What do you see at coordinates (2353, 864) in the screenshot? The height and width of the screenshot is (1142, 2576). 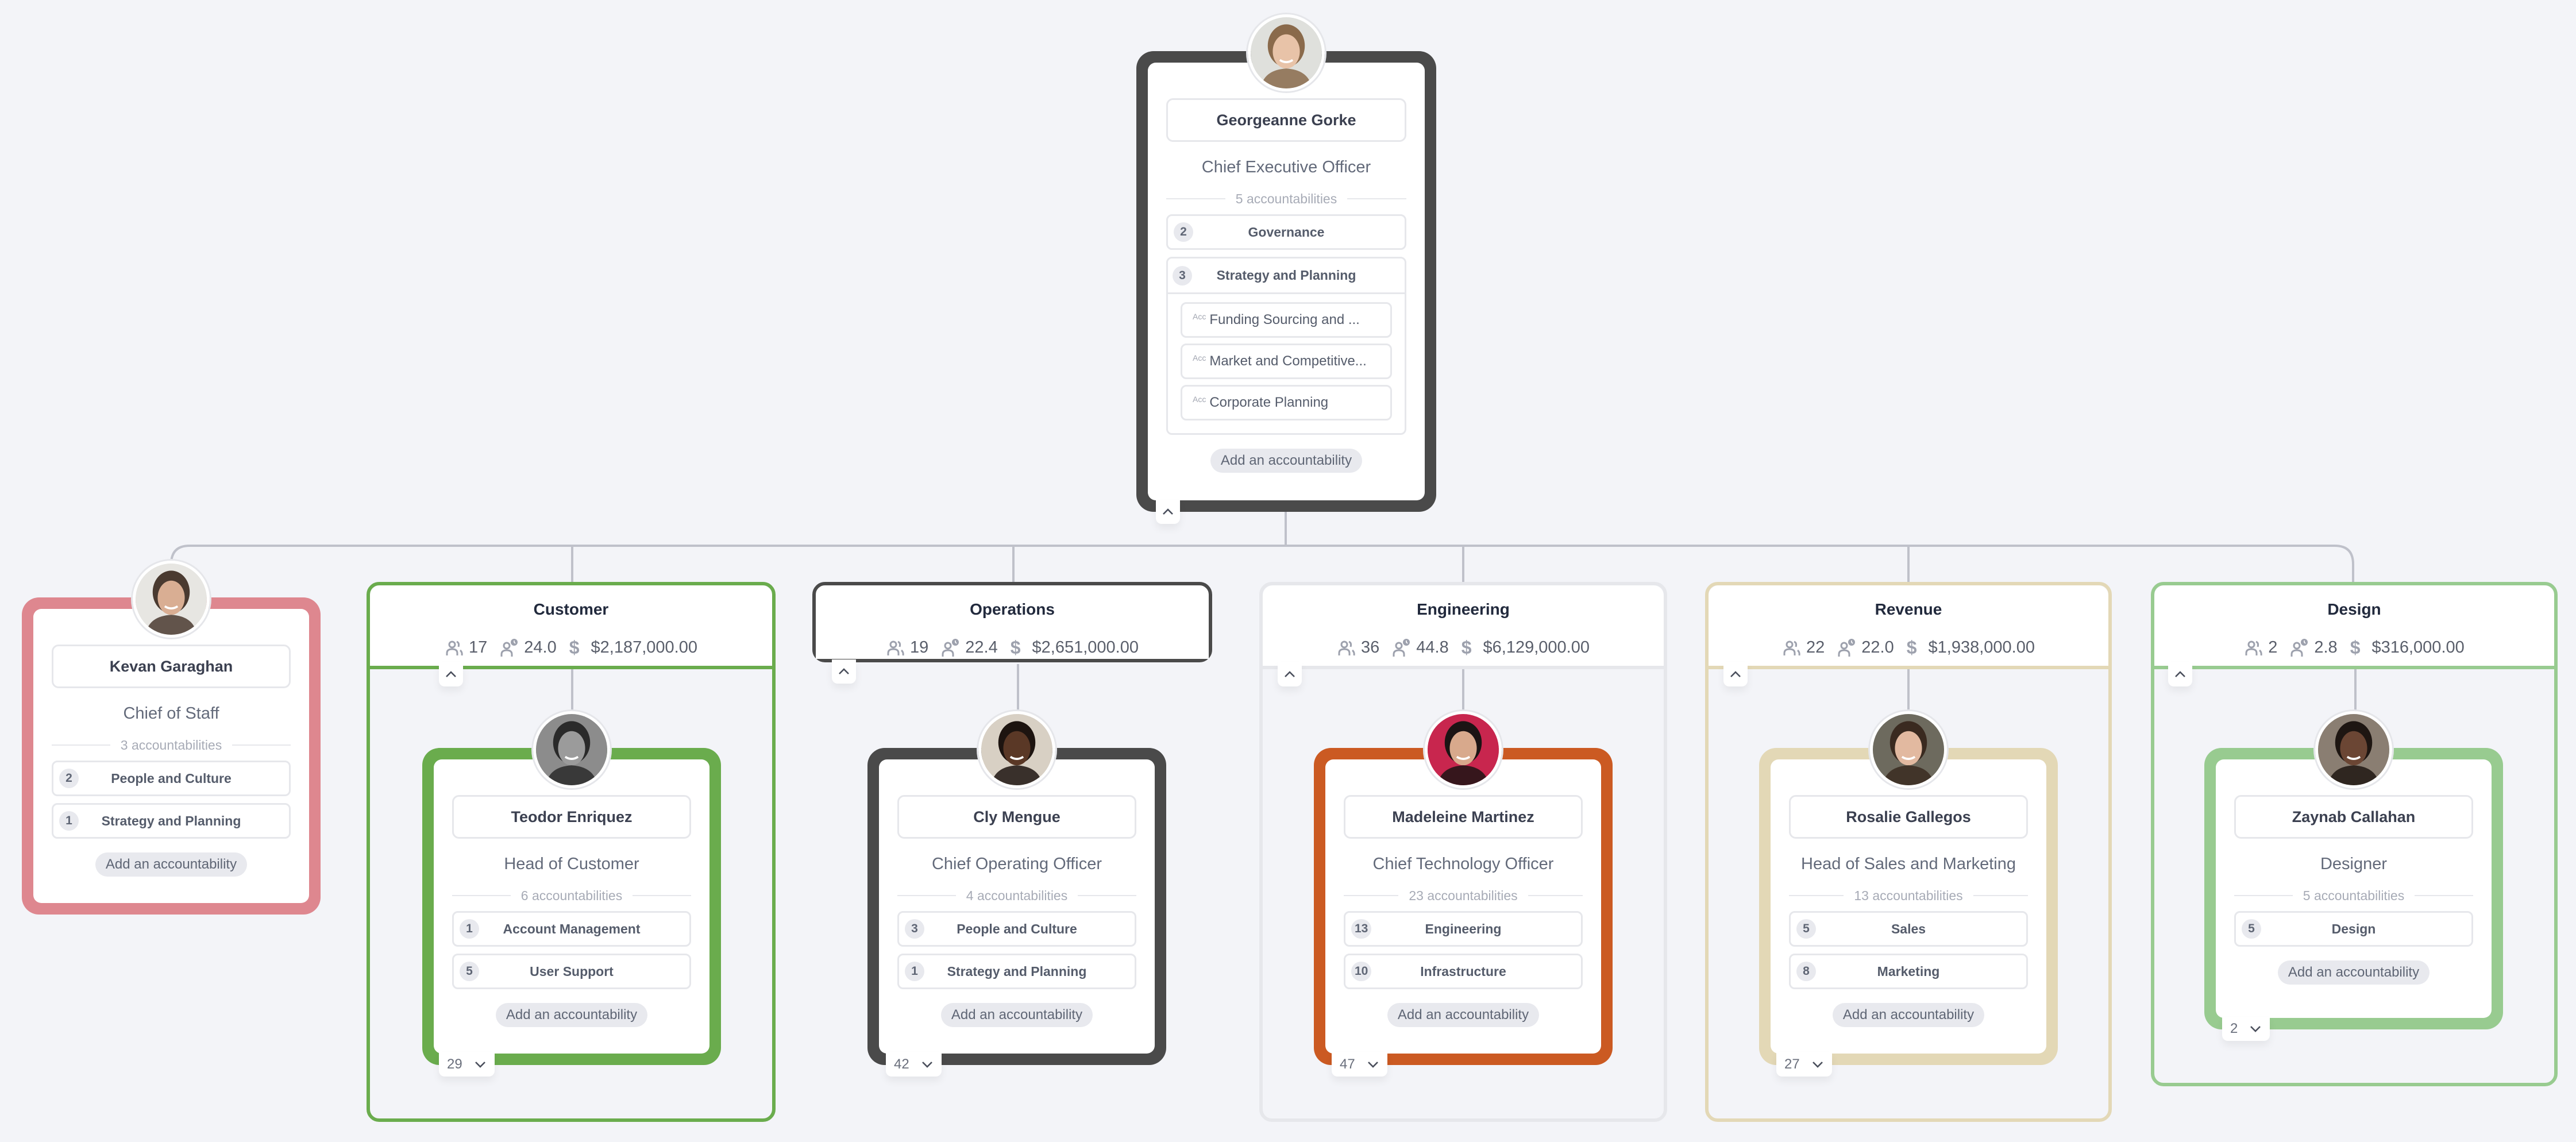 I see `team-lead-role: Designer` at bounding box center [2353, 864].